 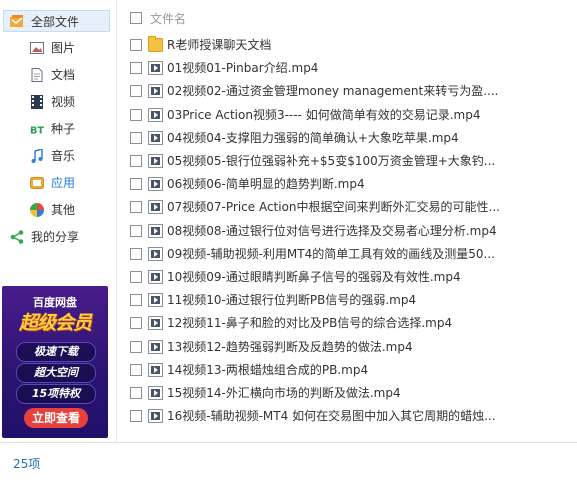 I want to click on file-name: 04视频04-支撑阻力强弱的简单确认+大象吃苹果.mp4, so click(x=313, y=138).